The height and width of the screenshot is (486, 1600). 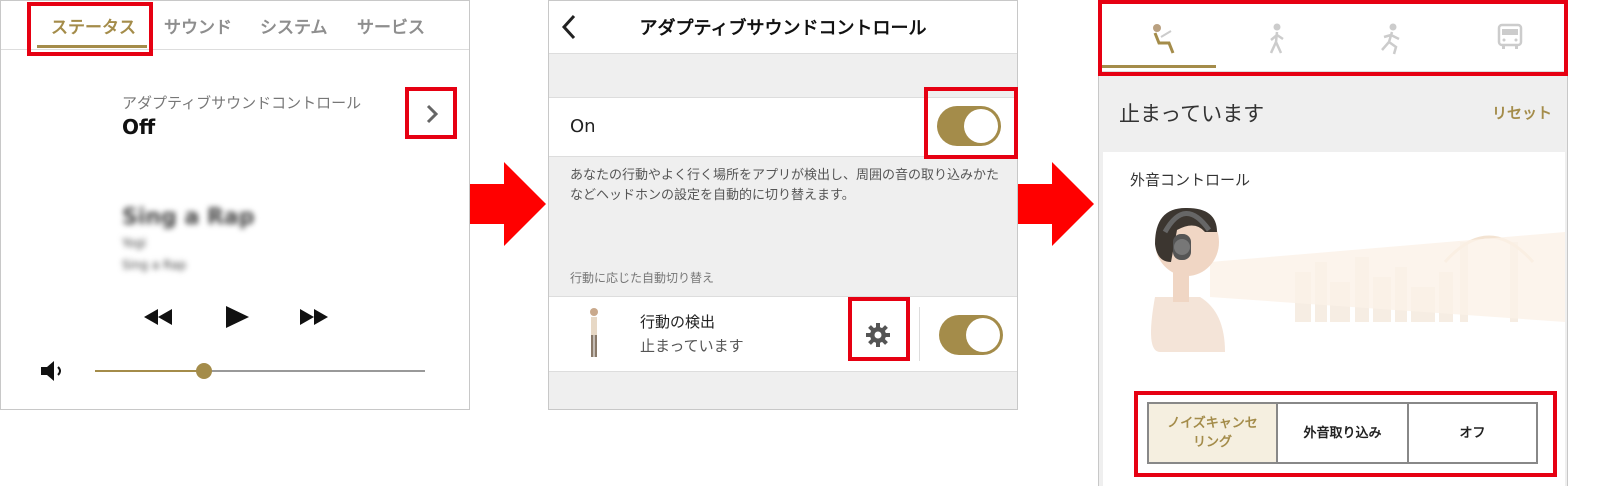 I want to click on section-title: 外音コントロール, so click(x=1190, y=180).